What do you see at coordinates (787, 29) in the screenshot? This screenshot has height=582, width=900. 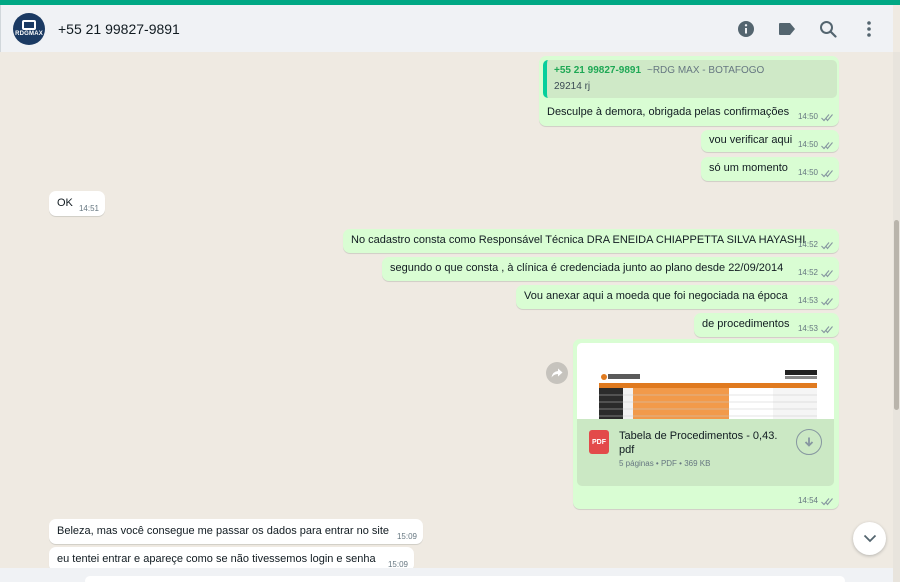 I see `label-icon` at bounding box center [787, 29].